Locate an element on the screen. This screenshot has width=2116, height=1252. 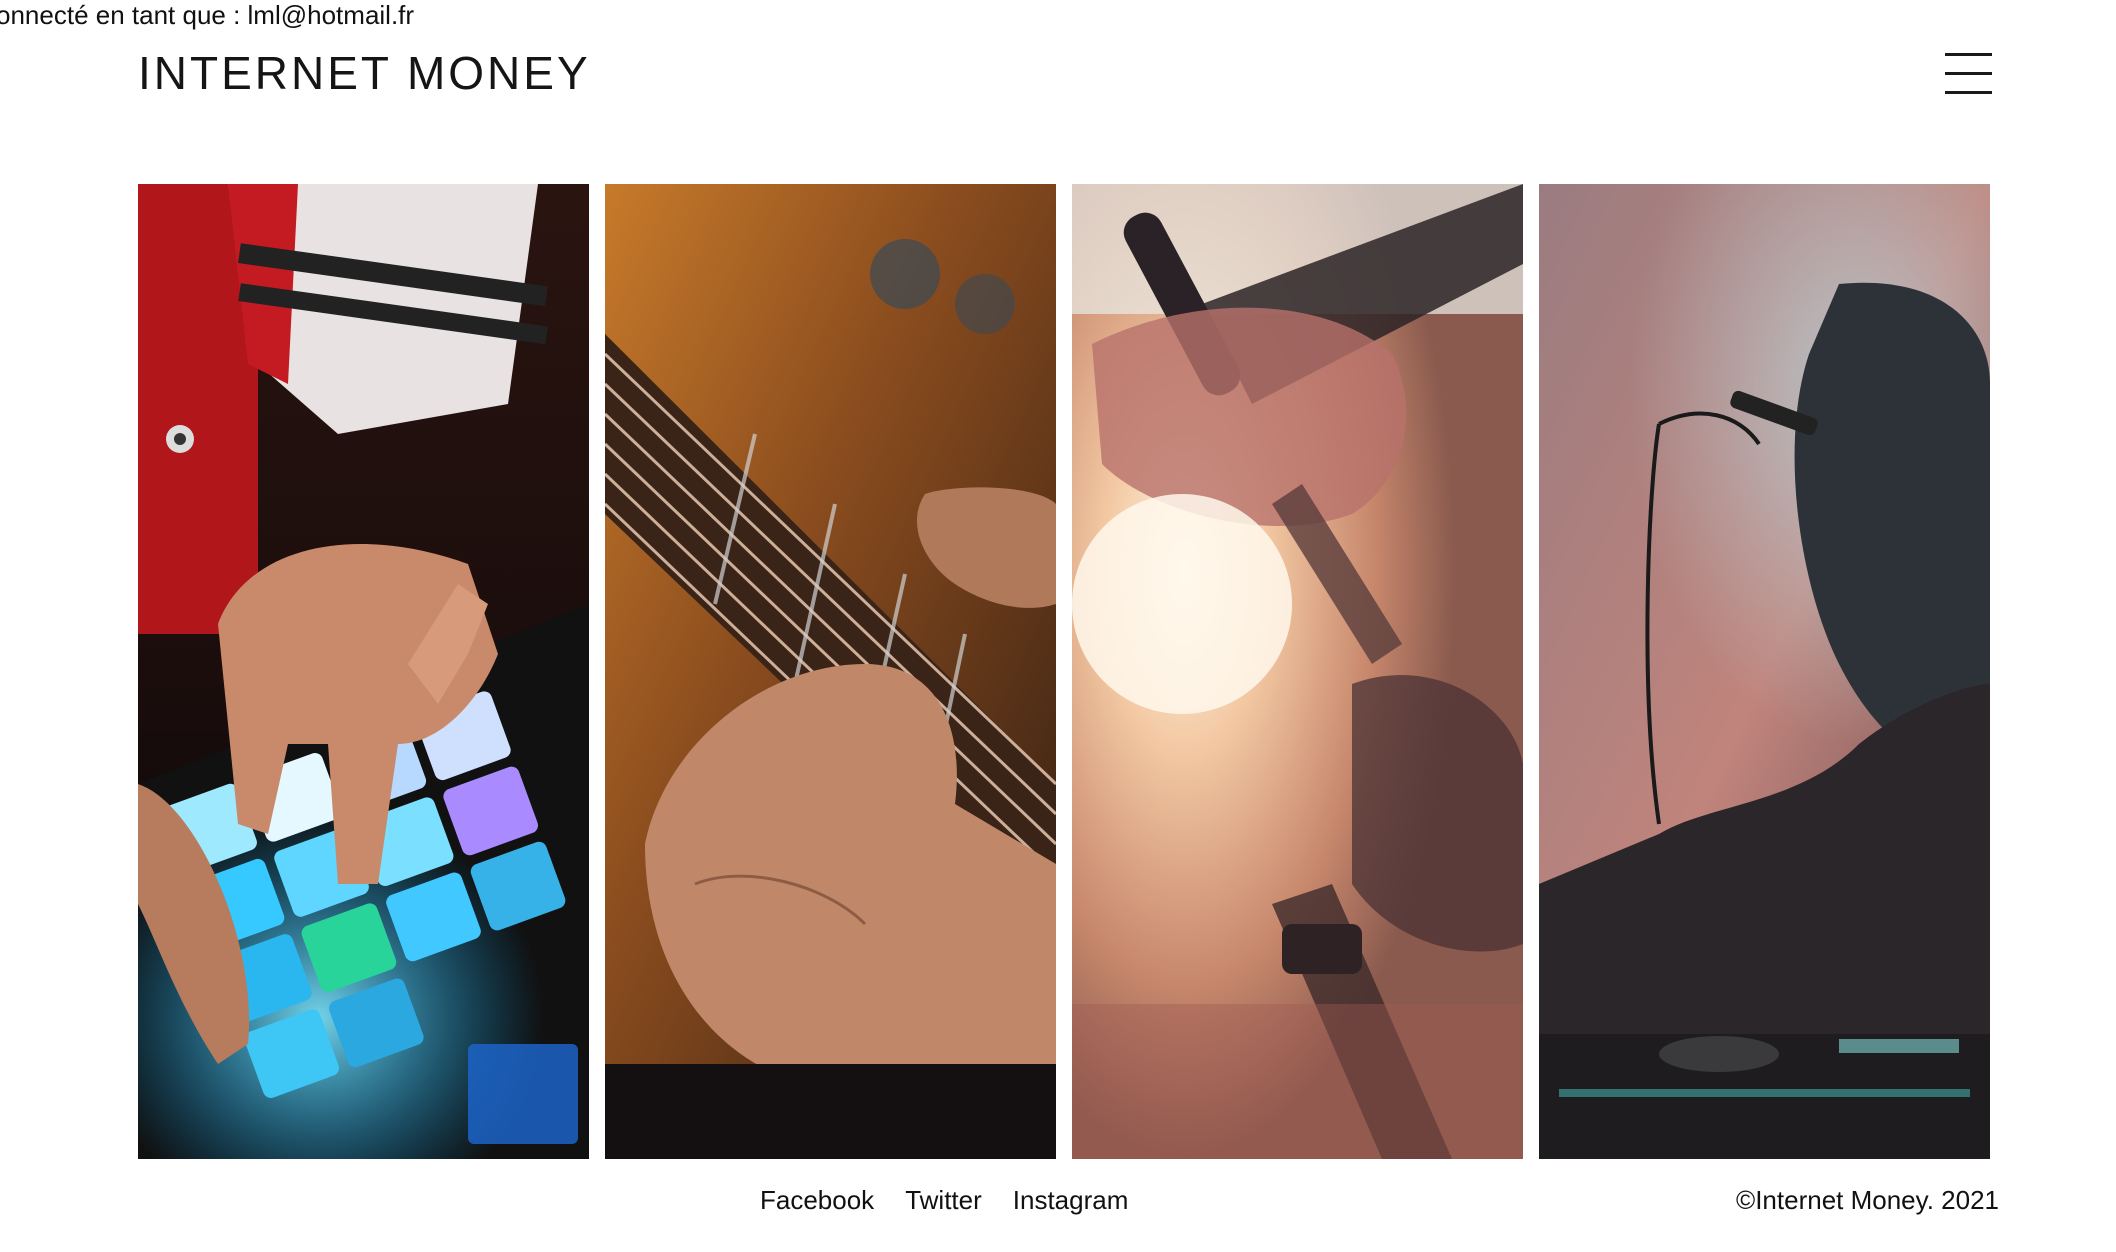
hamburger-menu-icon is located at coordinates (1968, 74).